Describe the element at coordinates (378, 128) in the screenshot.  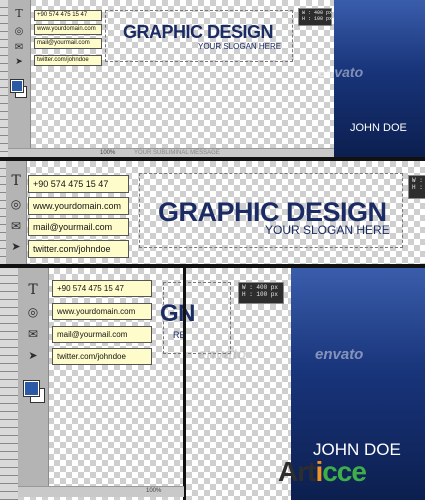
I see `card-name: JOHN DOE` at that location.